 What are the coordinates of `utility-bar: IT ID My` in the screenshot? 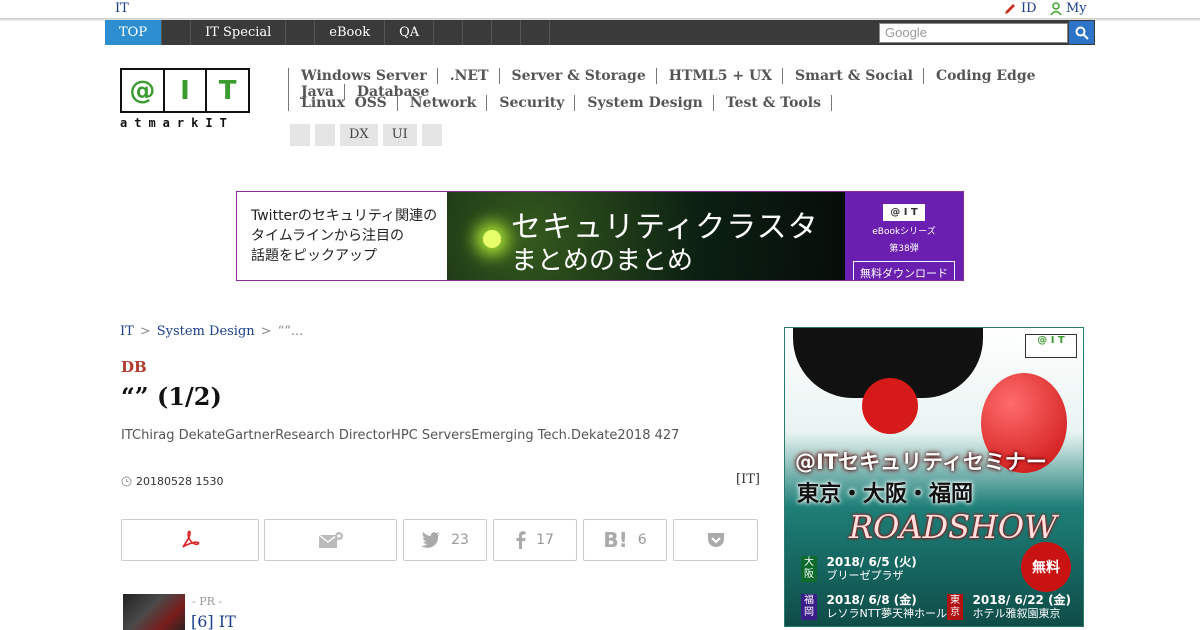 It's located at (600, 9).